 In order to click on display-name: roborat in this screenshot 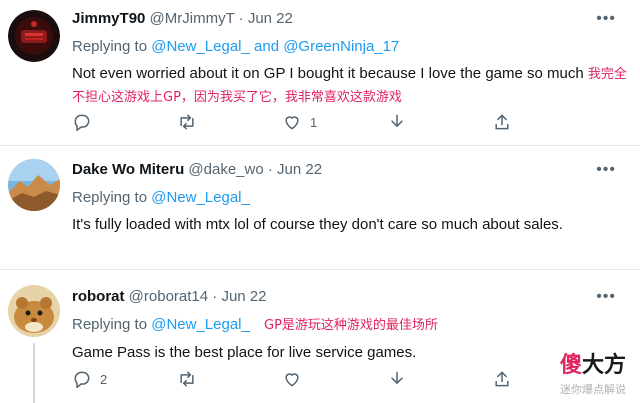, I will do `click(98, 296)`.